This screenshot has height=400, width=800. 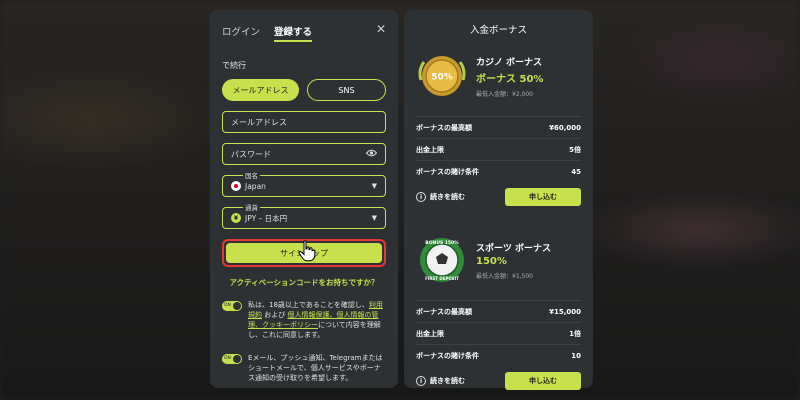 What do you see at coordinates (565, 127) in the screenshot?
I see `detail-value: ¥60,000` at bounding box center [565, 127].